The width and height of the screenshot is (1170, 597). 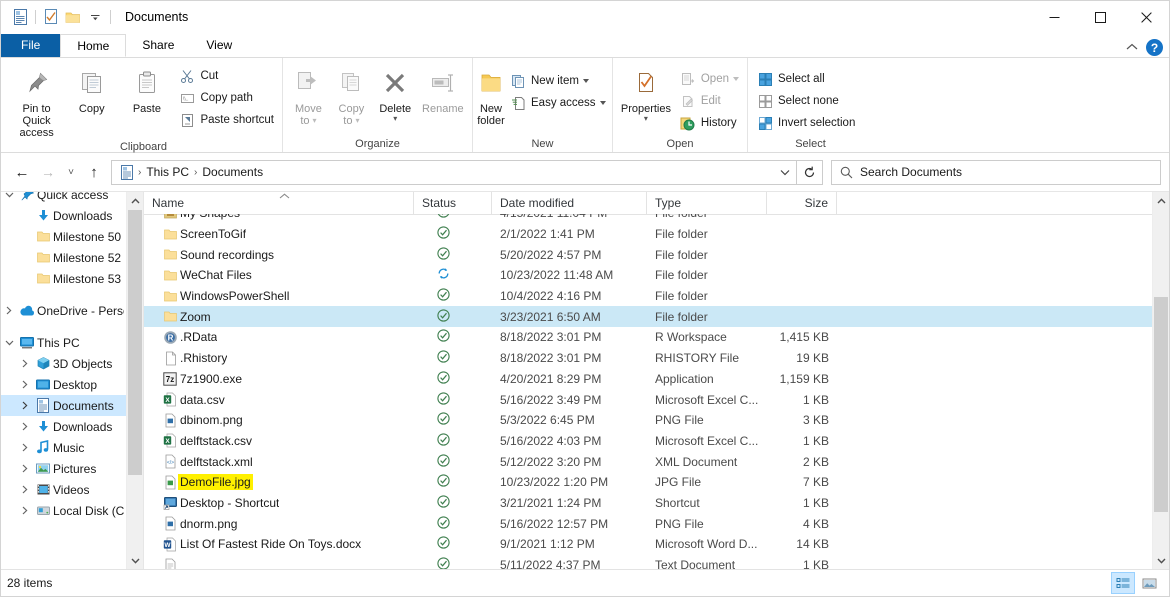 I want to click on select-all-button: Select all, so click(x=805, y=79).